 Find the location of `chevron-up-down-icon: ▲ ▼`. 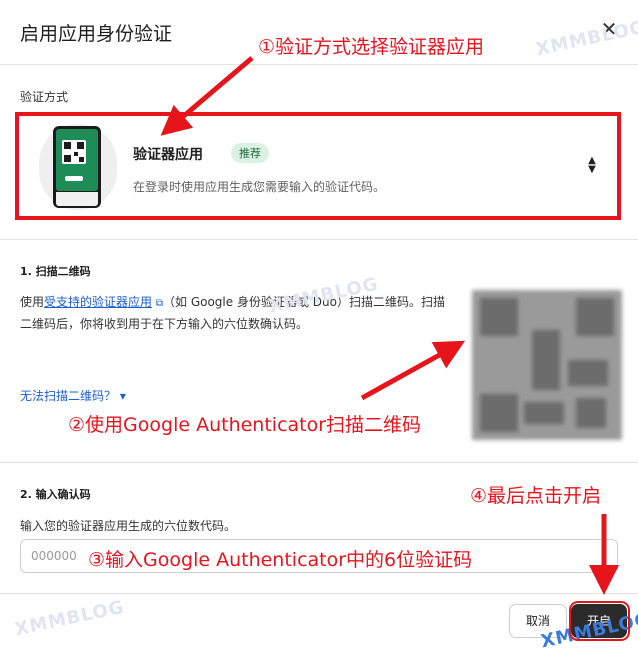

chevron-up-down-icon: ▲ ▼ is located at coordinates (592, 165).